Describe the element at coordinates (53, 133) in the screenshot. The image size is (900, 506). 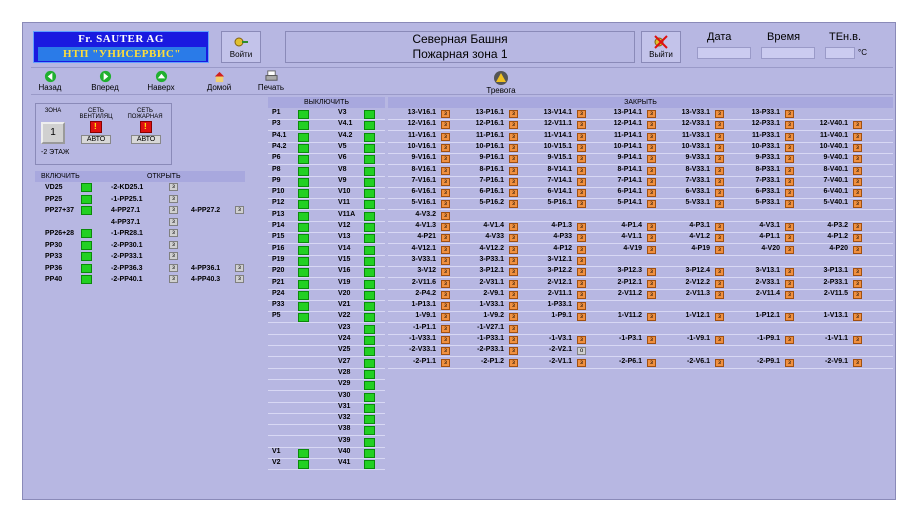
I see `zone-button: 1` at that location.